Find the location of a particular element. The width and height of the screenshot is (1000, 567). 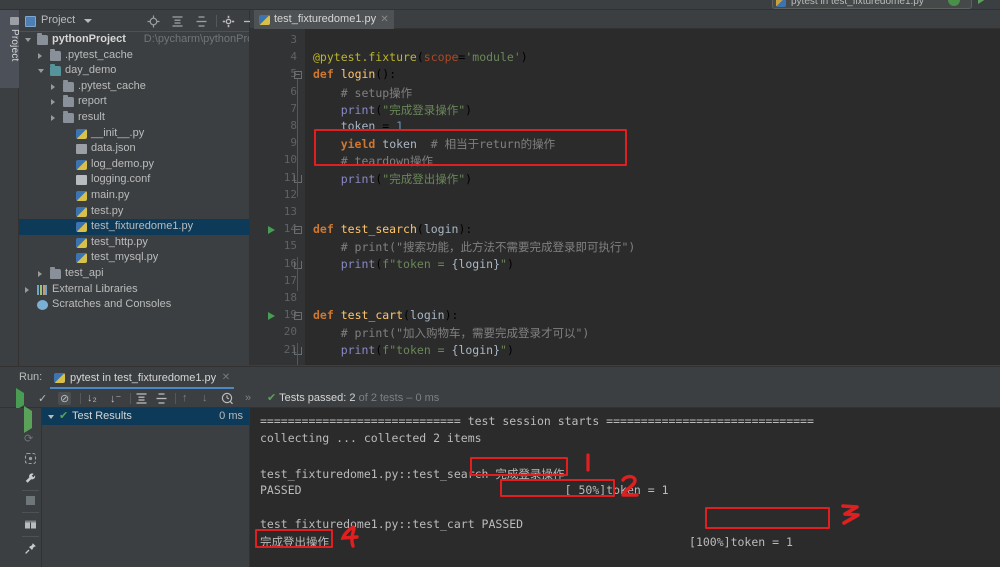

folder-teal-icon is located at coordinates (55, 70).